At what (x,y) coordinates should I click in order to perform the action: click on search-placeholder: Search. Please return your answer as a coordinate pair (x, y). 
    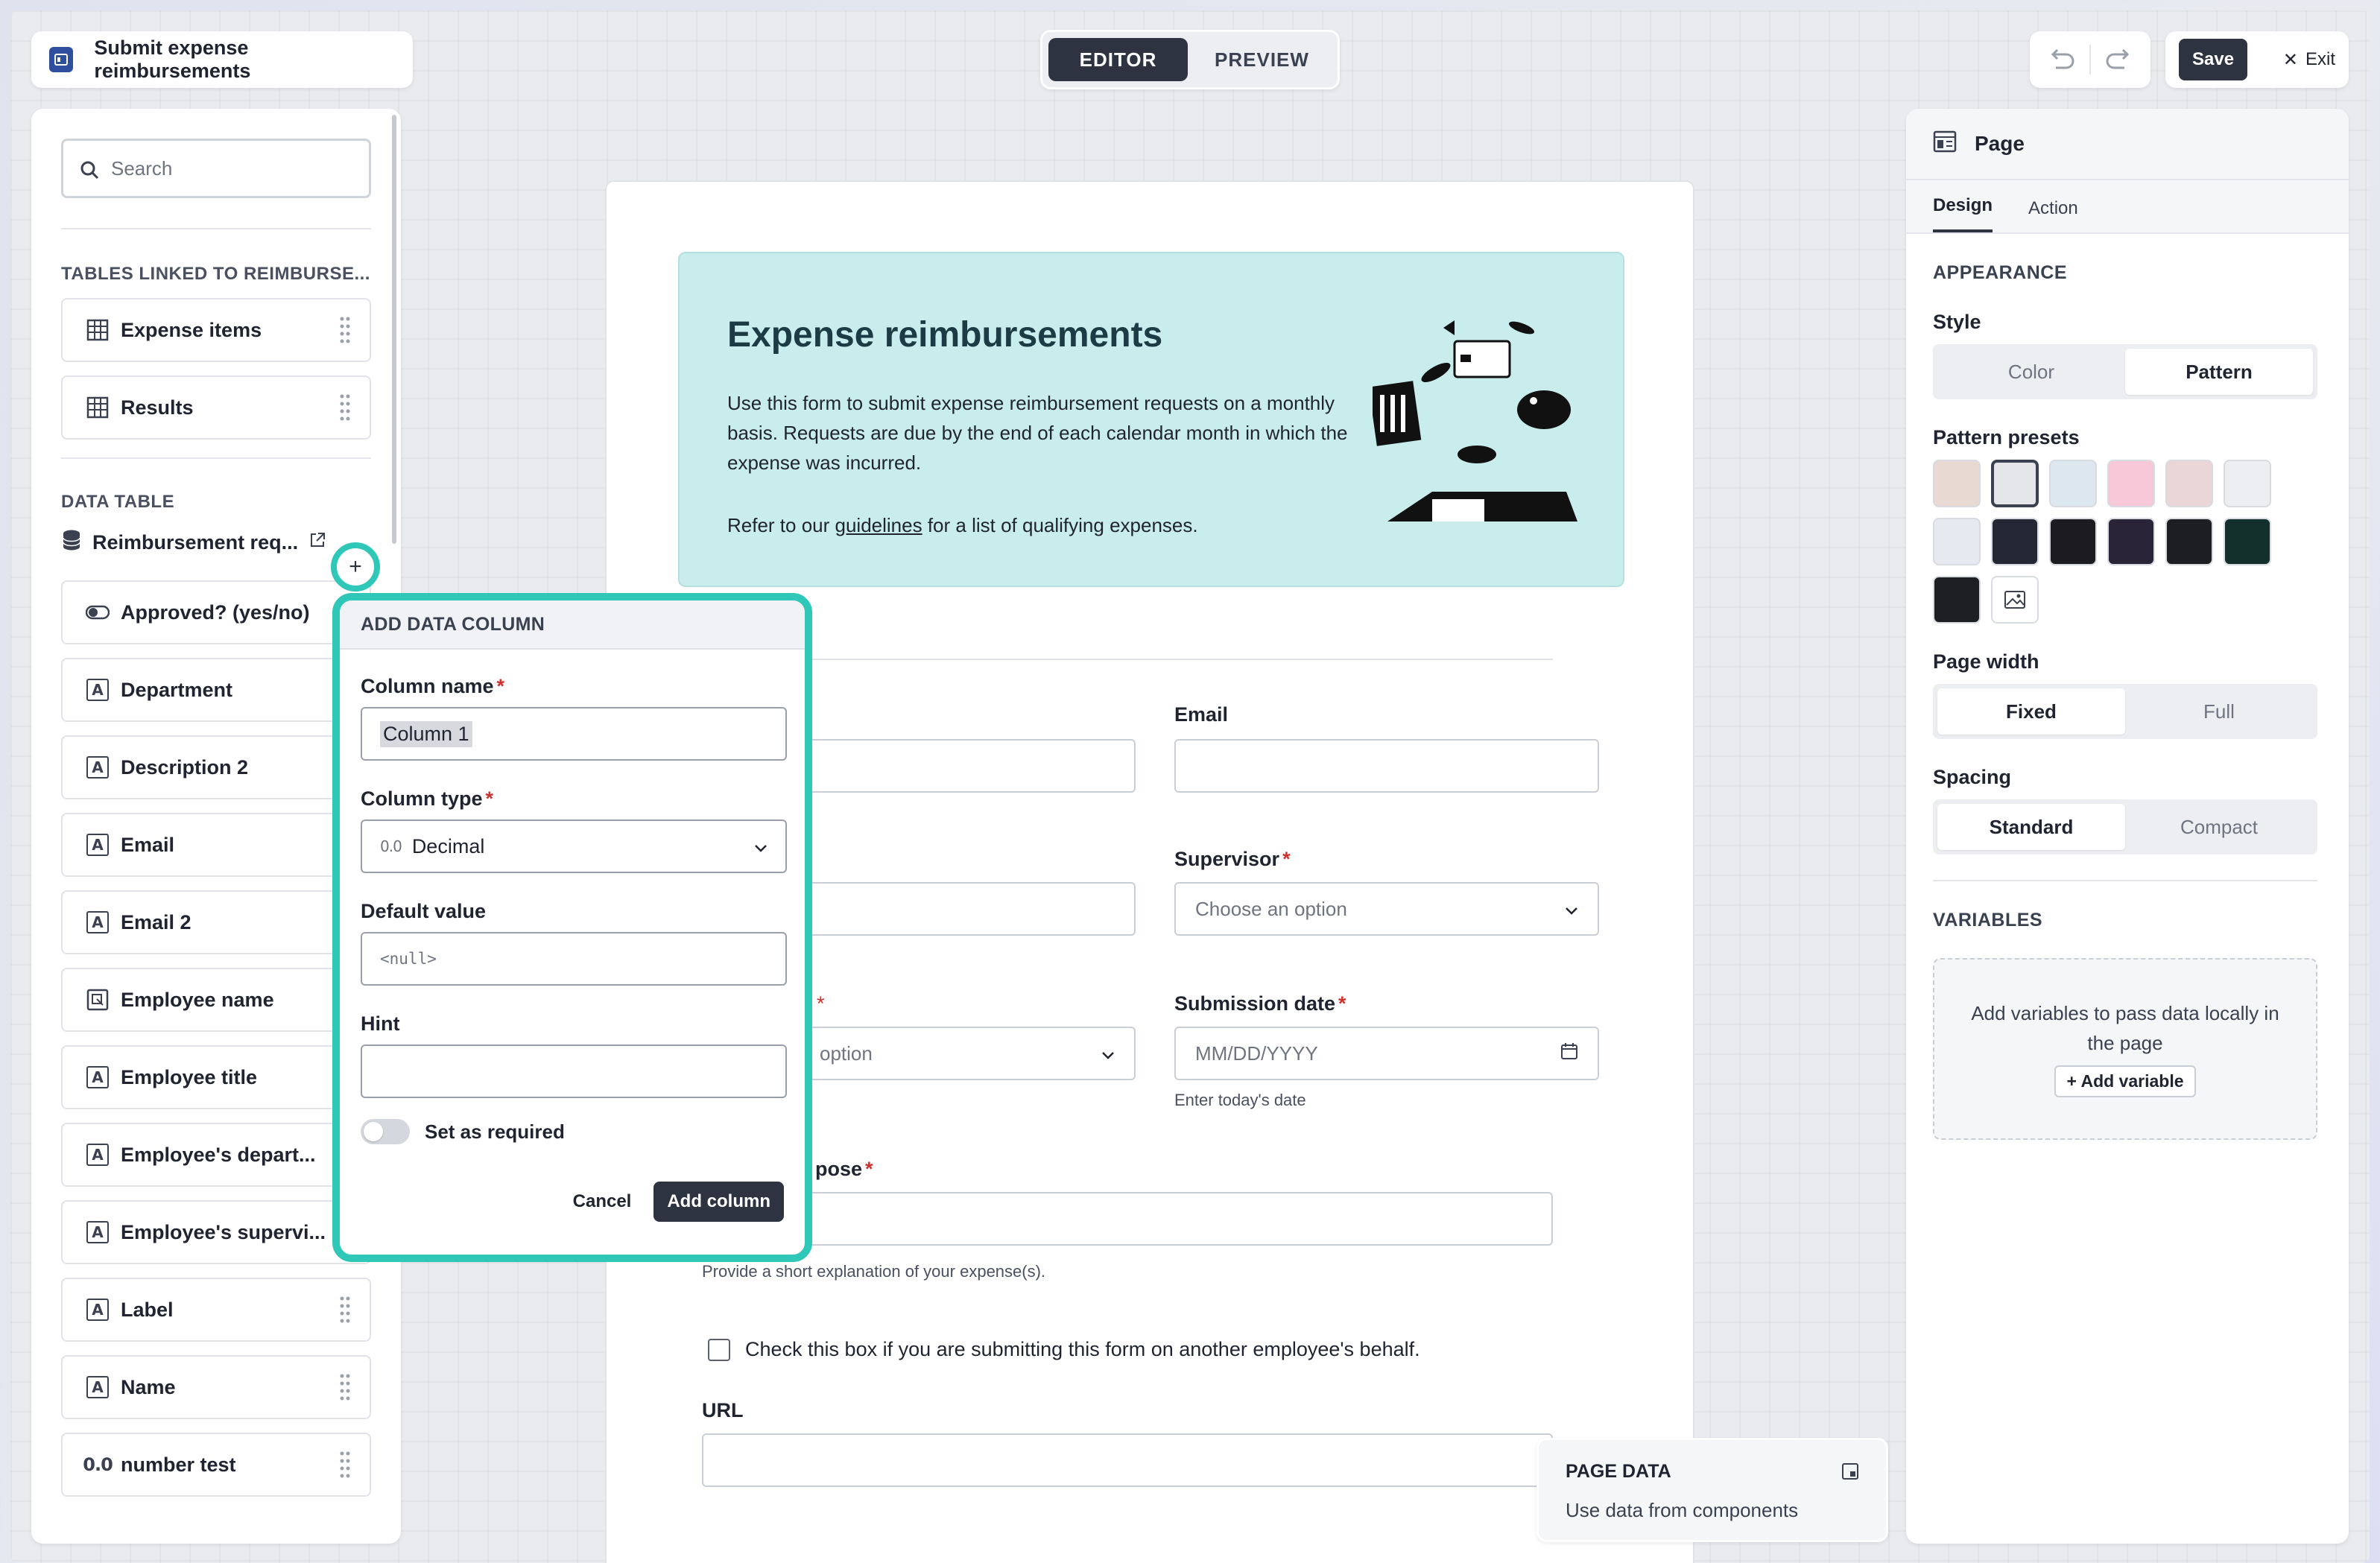
    Looking at the image, I should click on (142, 168).